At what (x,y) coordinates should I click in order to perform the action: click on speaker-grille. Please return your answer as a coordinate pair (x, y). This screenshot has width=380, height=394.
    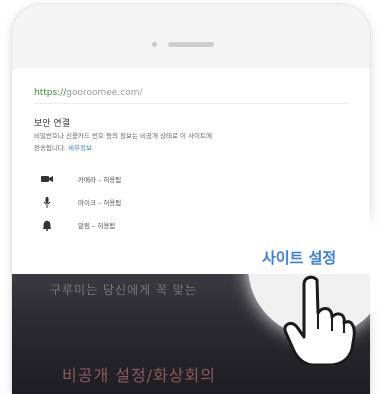
    Looking at the image, I should click on (191, 44).